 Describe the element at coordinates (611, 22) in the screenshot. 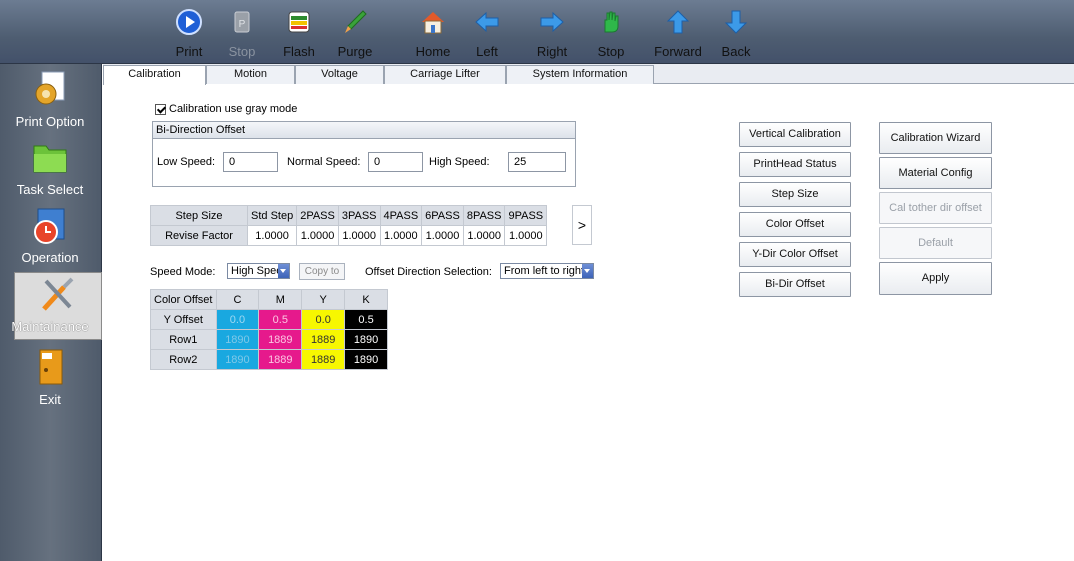

I see `hand-stop-icon` at that location.